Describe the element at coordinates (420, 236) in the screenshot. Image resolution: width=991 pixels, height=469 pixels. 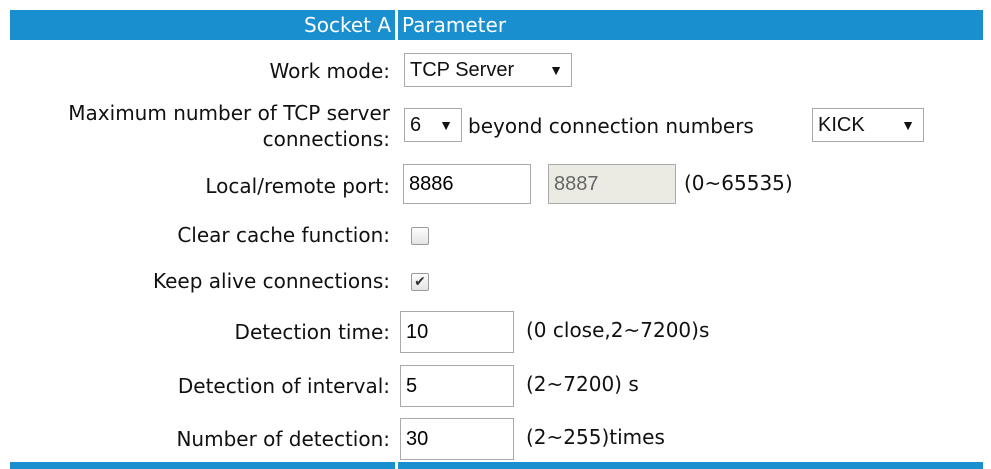
I see `clear-cache-checkbox` at that location.